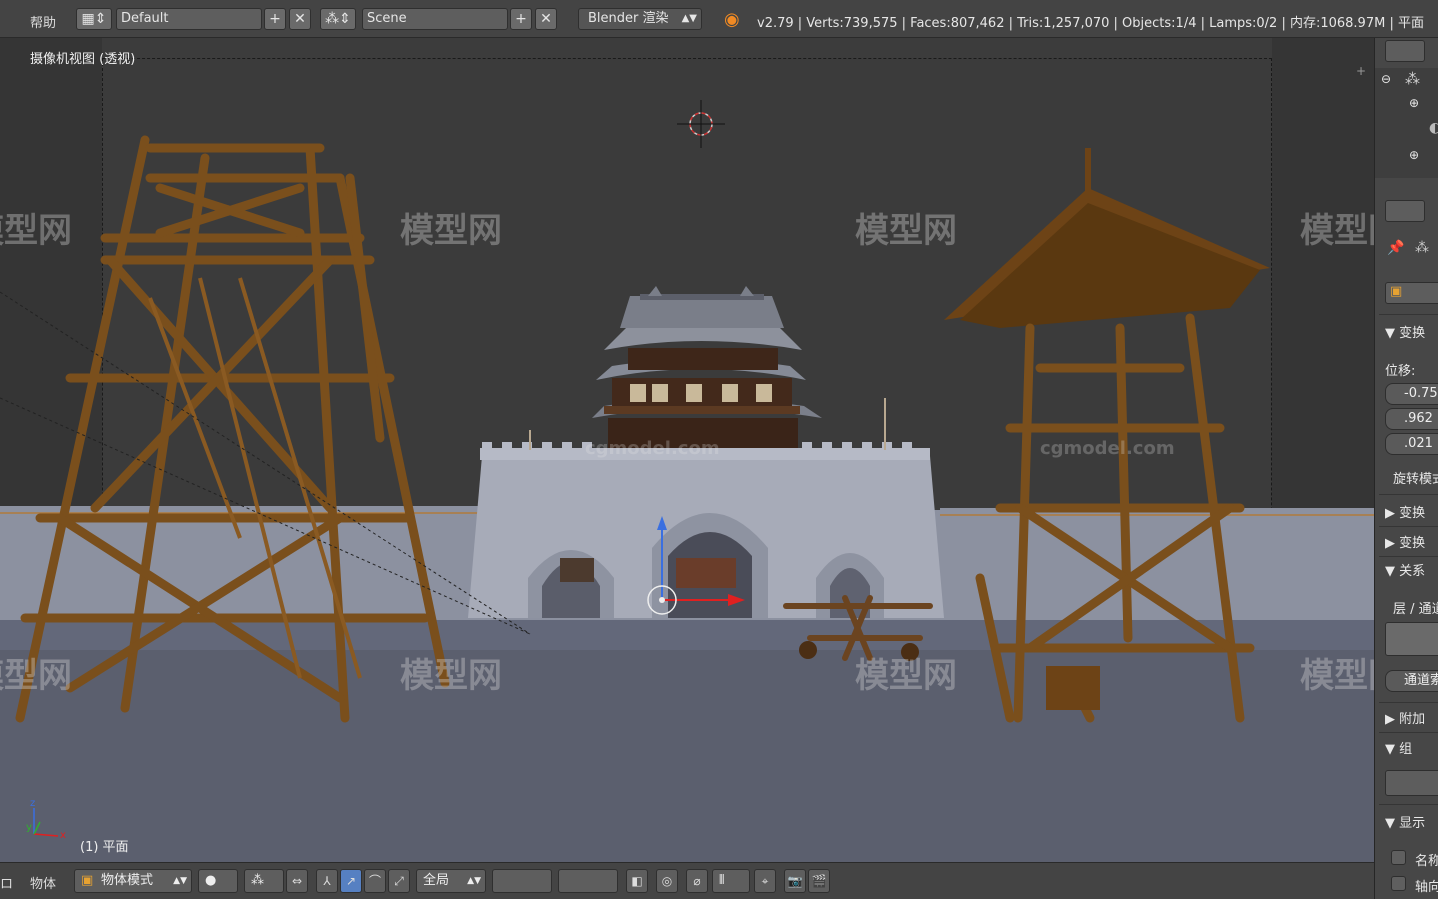 The width and height of the screenshot is (1438, 899). I want to click on render-engine-label: Blender 渲染, so click(628, 18).